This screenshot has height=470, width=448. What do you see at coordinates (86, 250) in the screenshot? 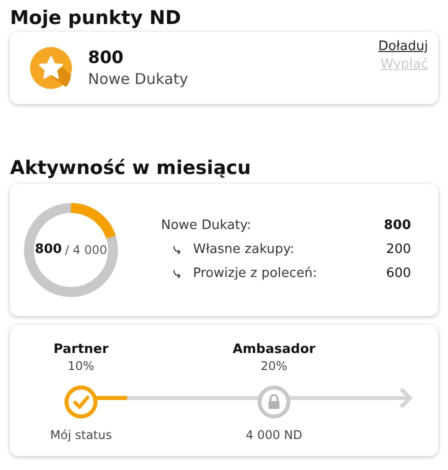
I see `donut-total: / 4 000` at bounding box center [86, 250].